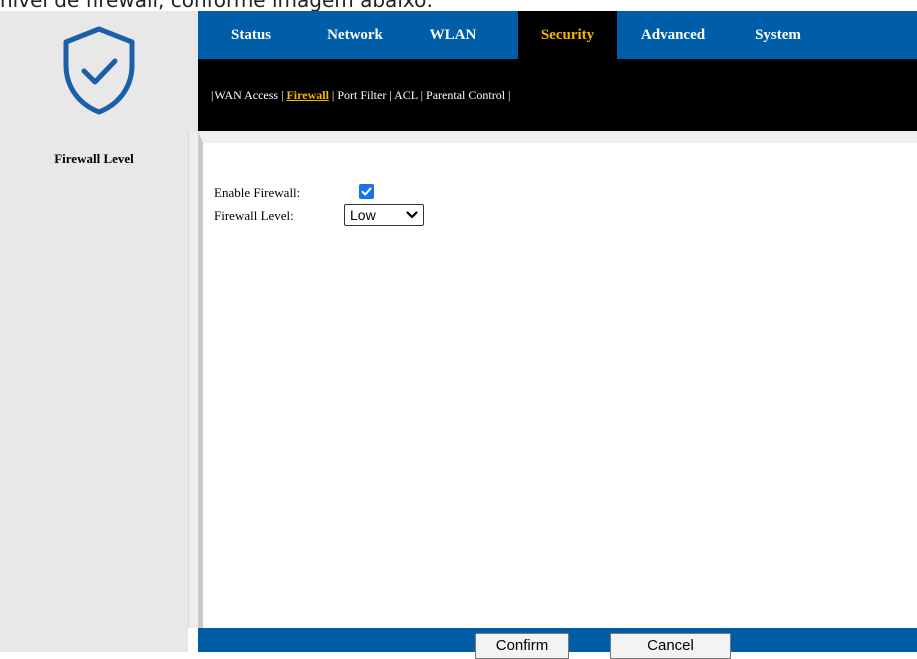  Describe the element at coordinates (670, 646) in the screenshot. I see `cancel-button: Cancel` at that location.